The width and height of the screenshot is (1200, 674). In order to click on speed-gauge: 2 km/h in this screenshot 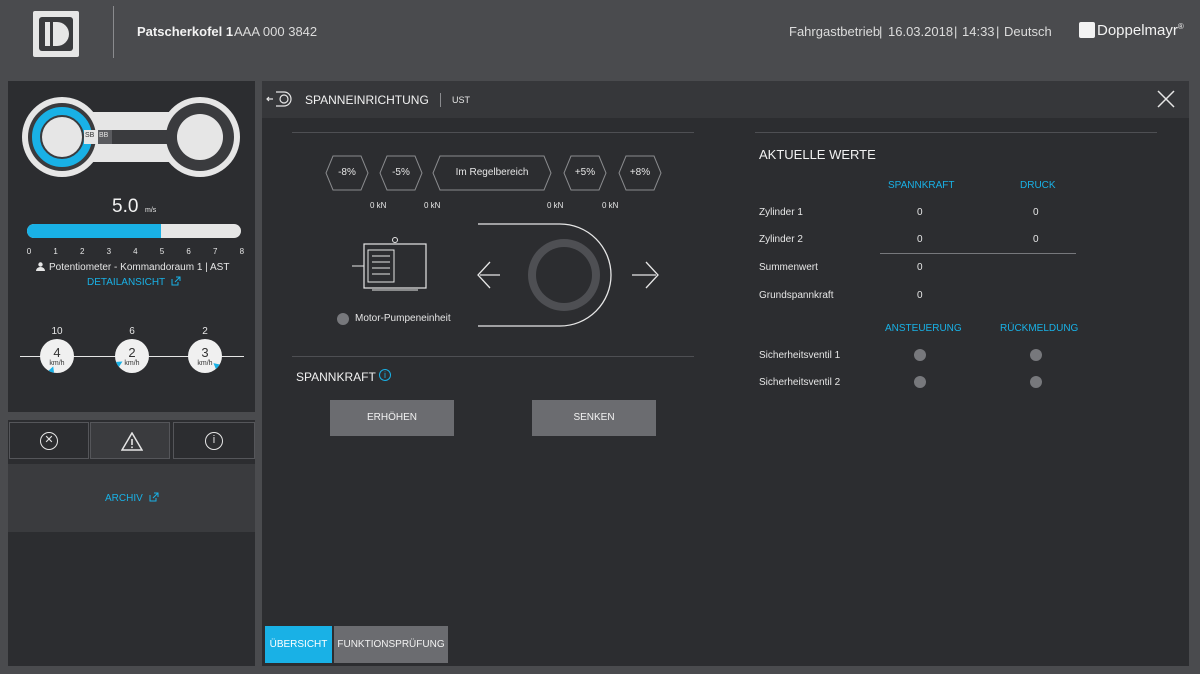, I will do `click(132, 356)`.